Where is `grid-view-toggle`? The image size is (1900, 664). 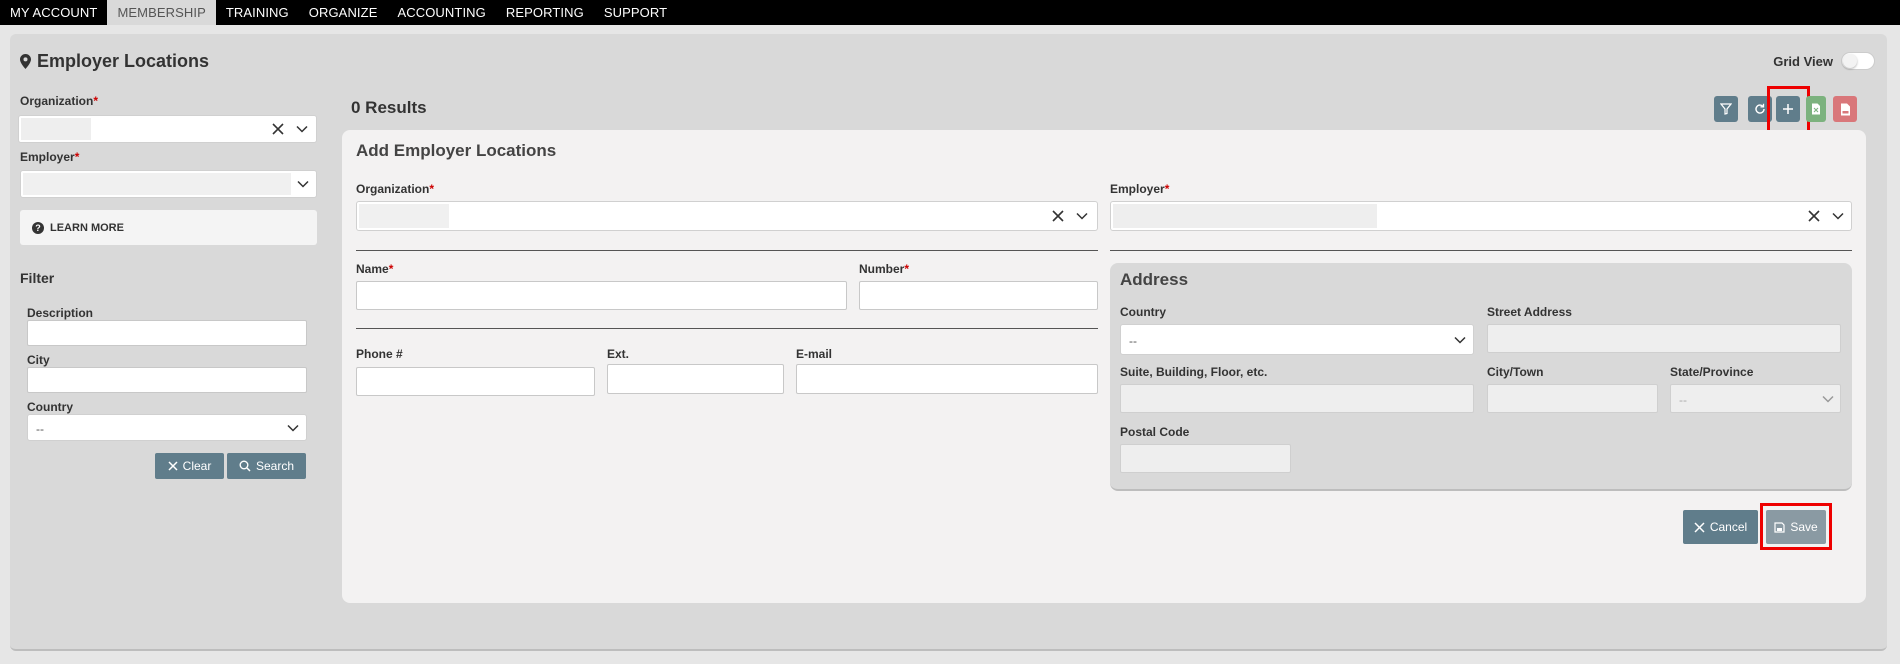 grid-view-toggle is located at coordinates (1858, 61).